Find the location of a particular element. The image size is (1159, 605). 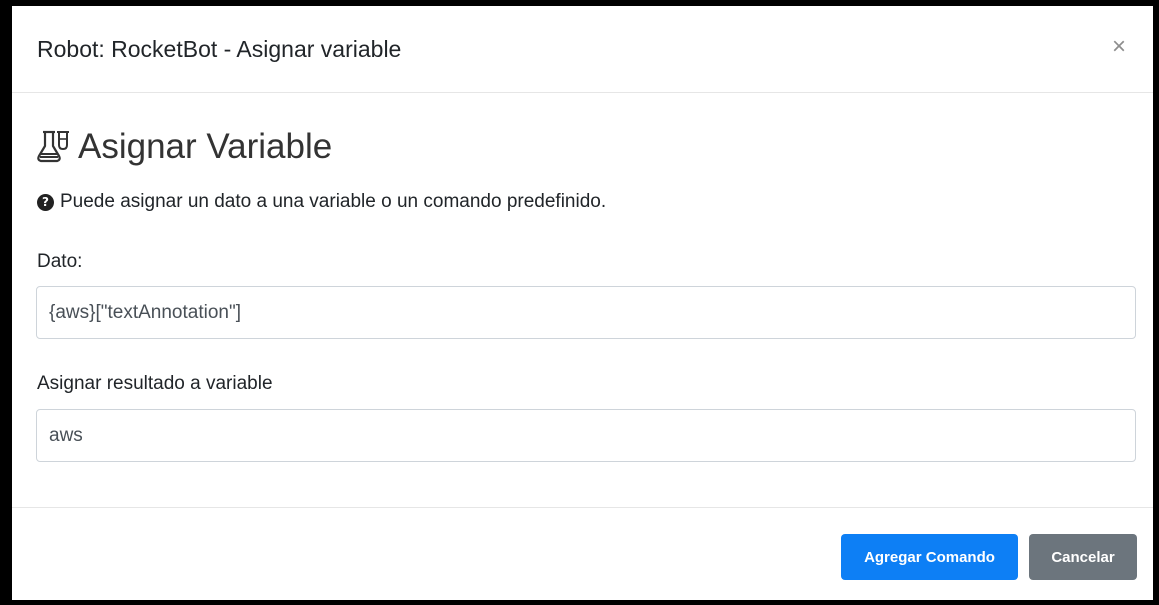

result-variable-label: Asignar resultado a variable is located at coordinates (155, 383).